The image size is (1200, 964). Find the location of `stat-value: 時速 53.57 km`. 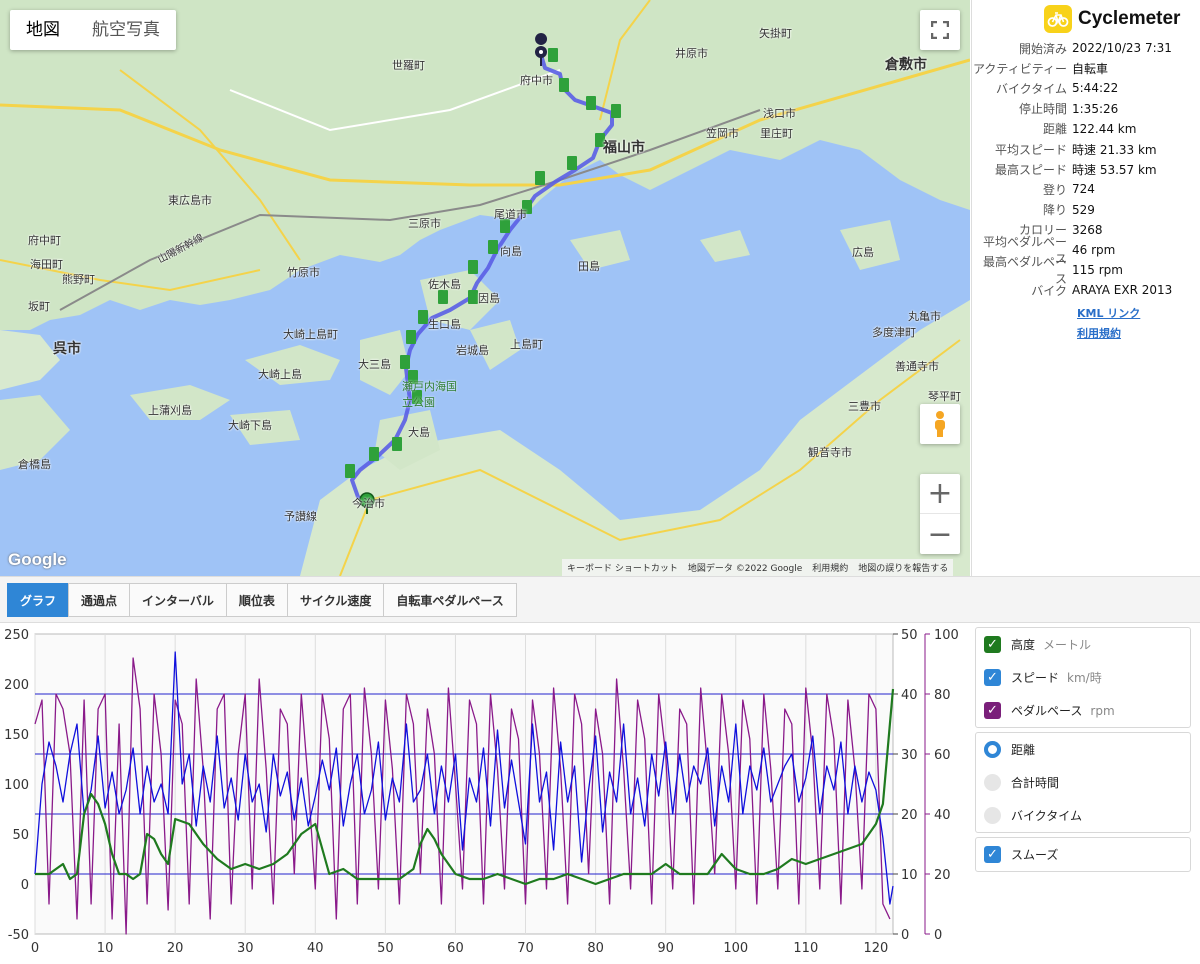

stat-value: 時速 53.57 km is located at coordinates (1114, 169).